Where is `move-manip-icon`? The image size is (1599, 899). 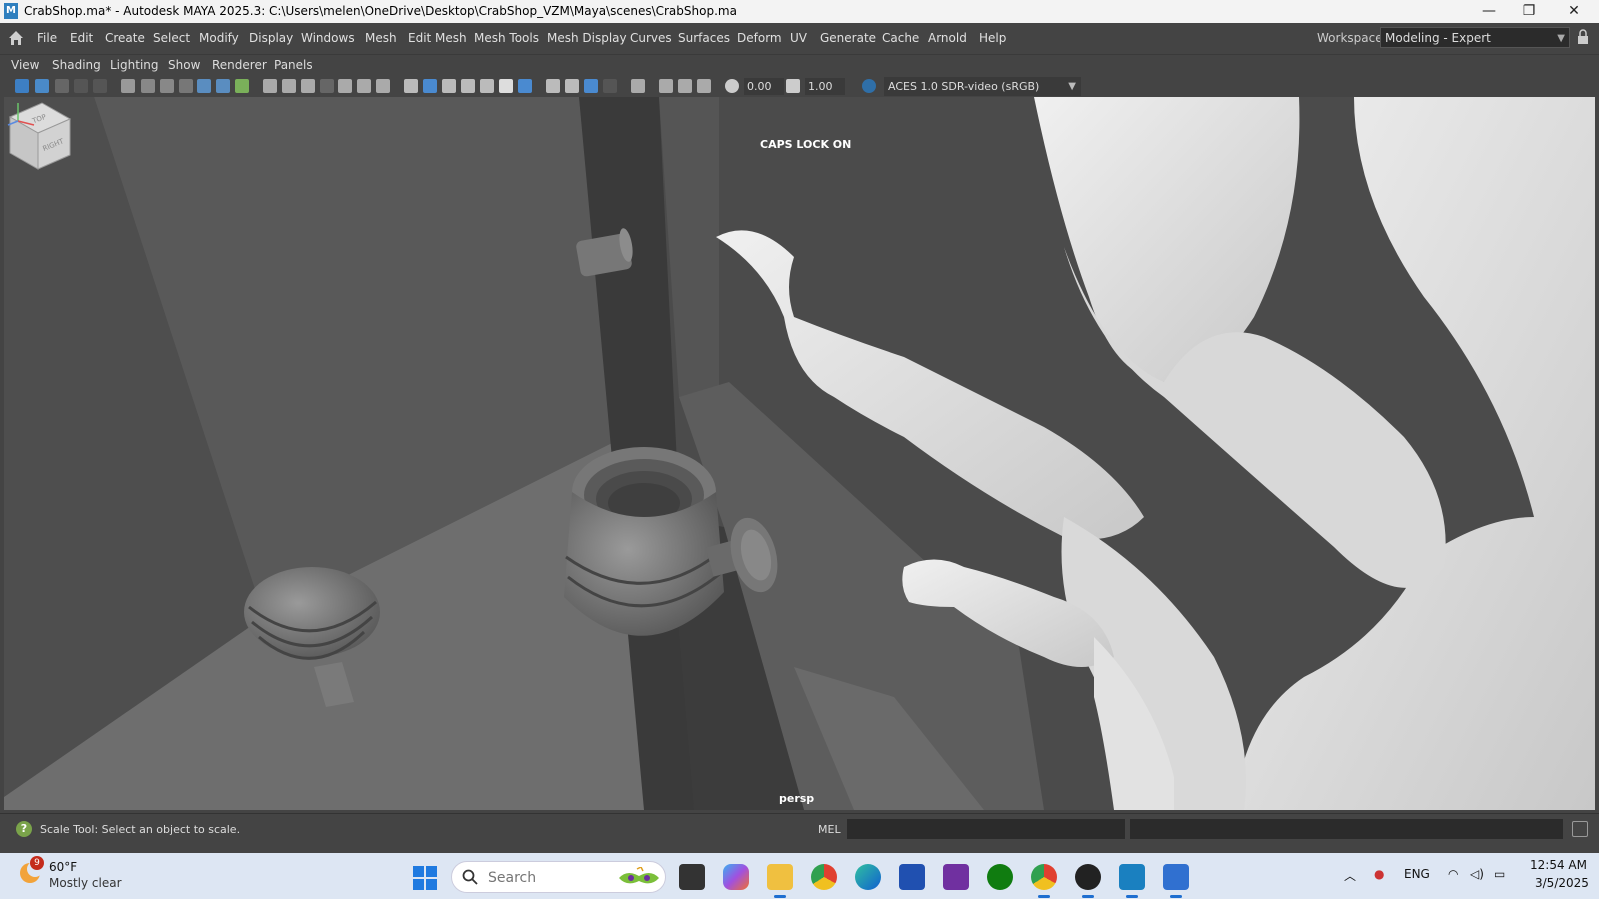
move-manip-icon is located at coordinates (223, 86).